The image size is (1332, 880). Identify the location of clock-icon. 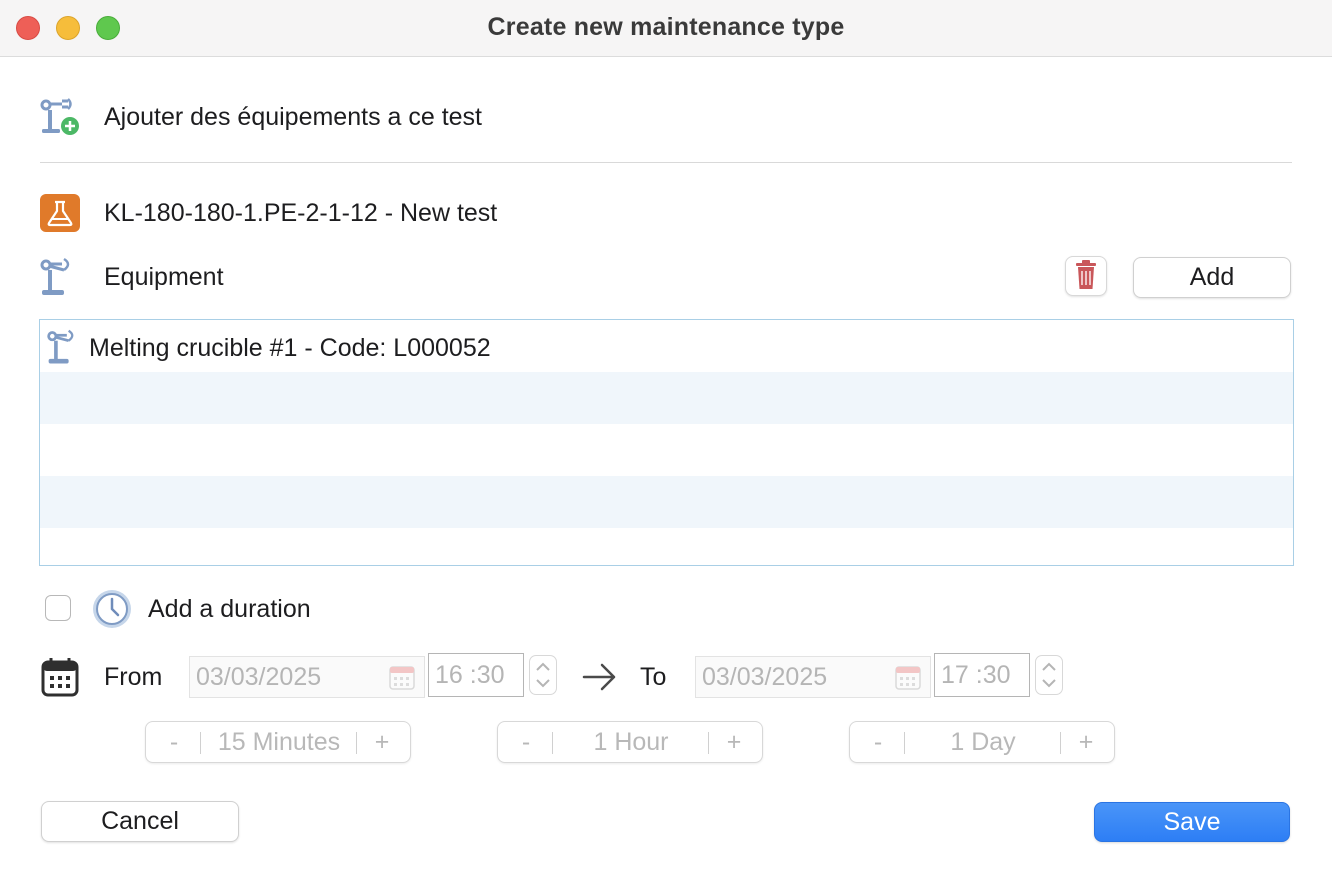
(112, 609).